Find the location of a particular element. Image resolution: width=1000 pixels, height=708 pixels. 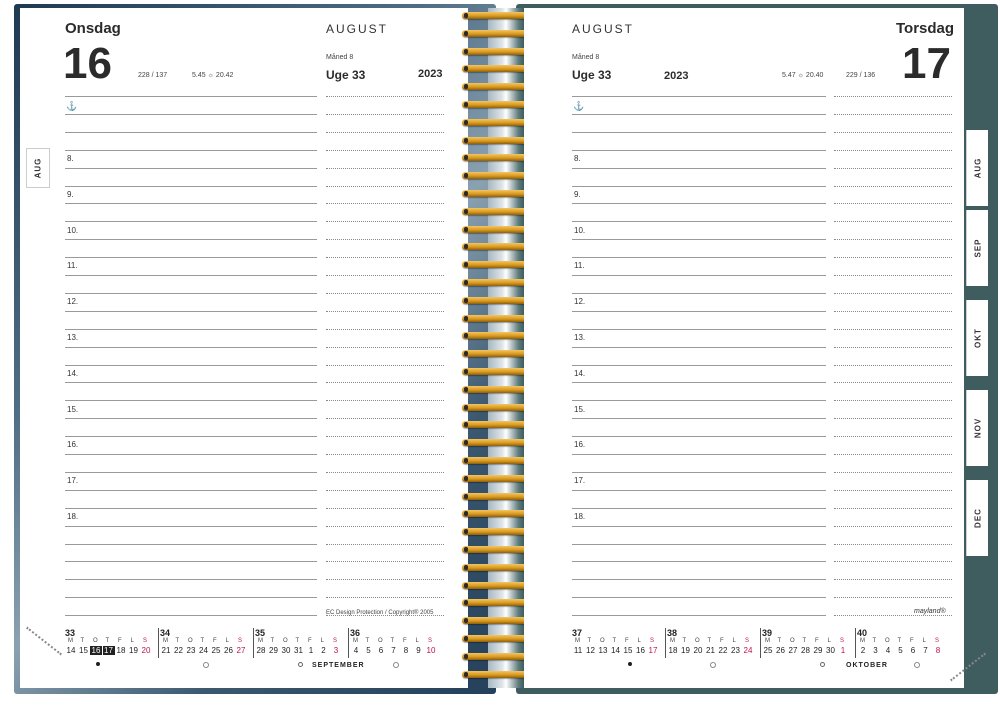

right-next-month: OKTOBER is located at coordinates (867, 665).